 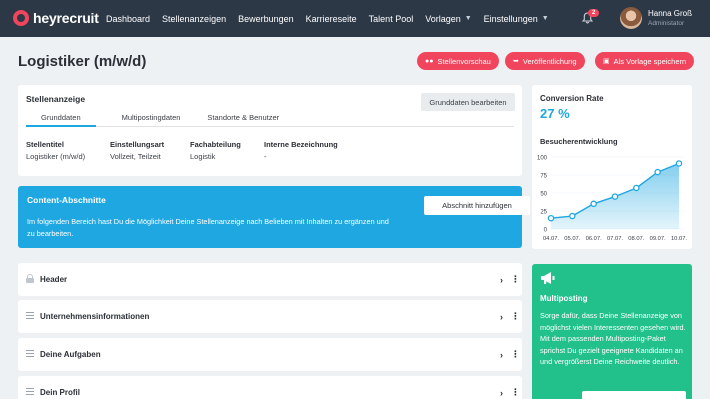 What do you see at coordinates (468, 102) in the screenshot?
I see `grunddaten-bearbeiten-button: Grunddaten bearbeiten` at bounding box center [468, 102].